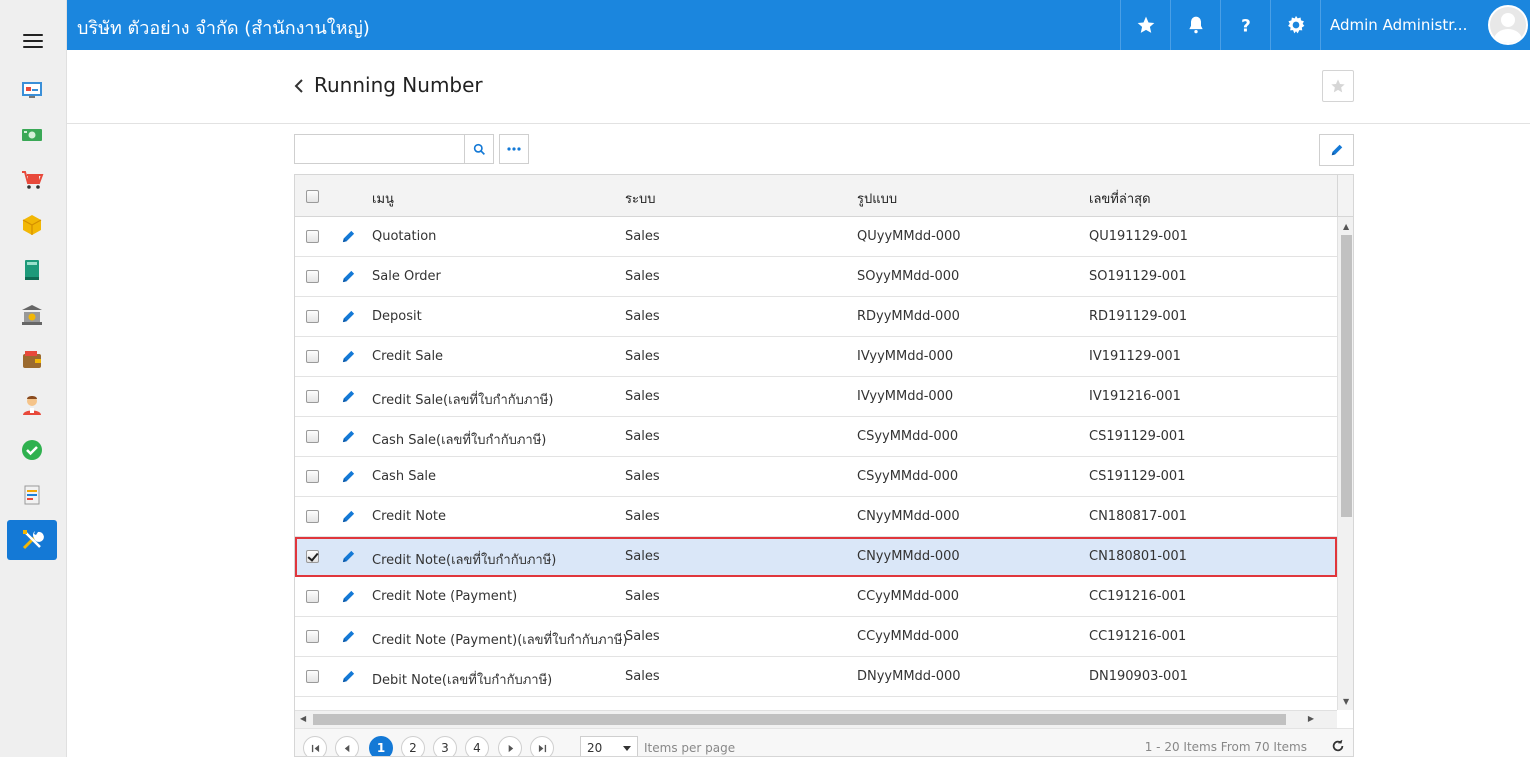 This screenshot has height=757, width=1530. I want to click on sidebar-item-money, so click(32, 135).